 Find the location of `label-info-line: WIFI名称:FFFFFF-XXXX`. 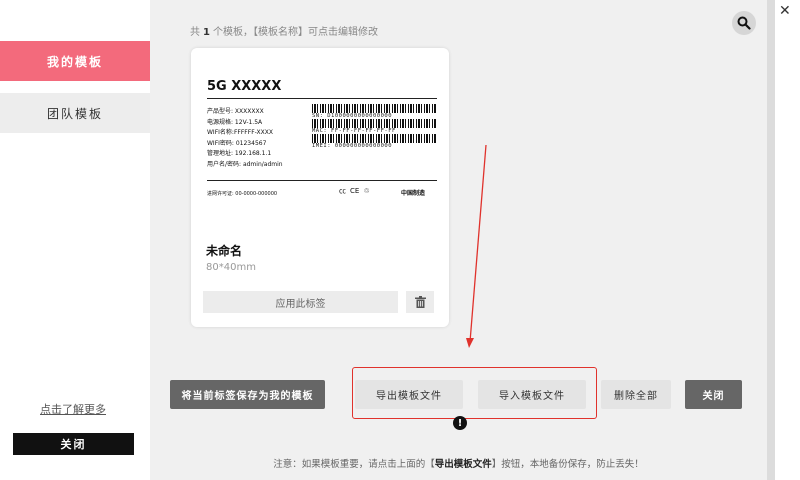

label-info-line: WIFI名称:FFFFFF-XXXX is located at coordinates (240, 132).